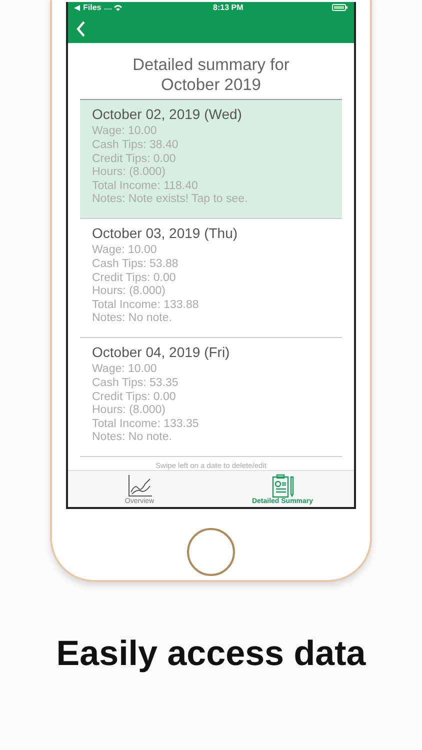  Describe the element at coordinates (92, 7) in the screenshot. I see `status-back-label: Files` at that location.